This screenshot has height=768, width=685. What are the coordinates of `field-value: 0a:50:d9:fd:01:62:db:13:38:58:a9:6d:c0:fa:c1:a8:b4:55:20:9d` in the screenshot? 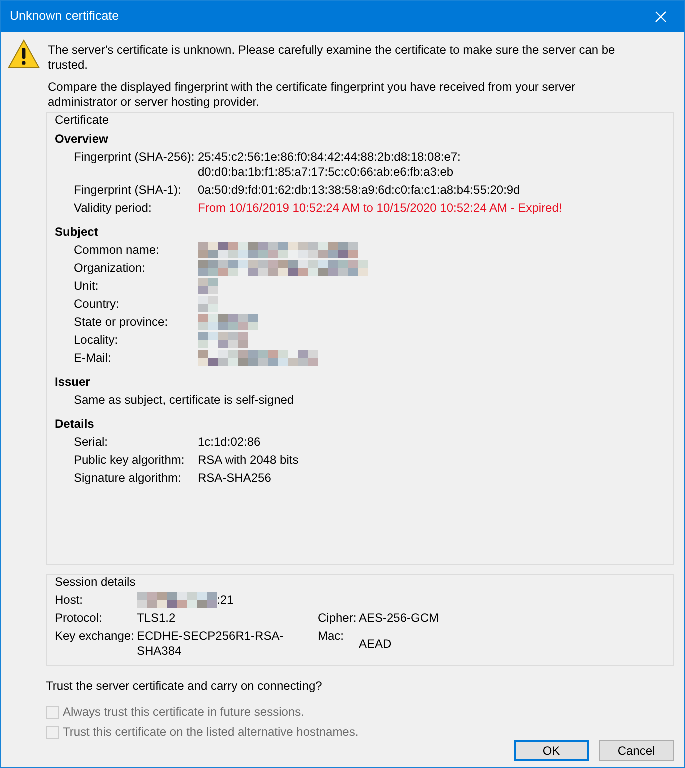 It's located at (359, 190).